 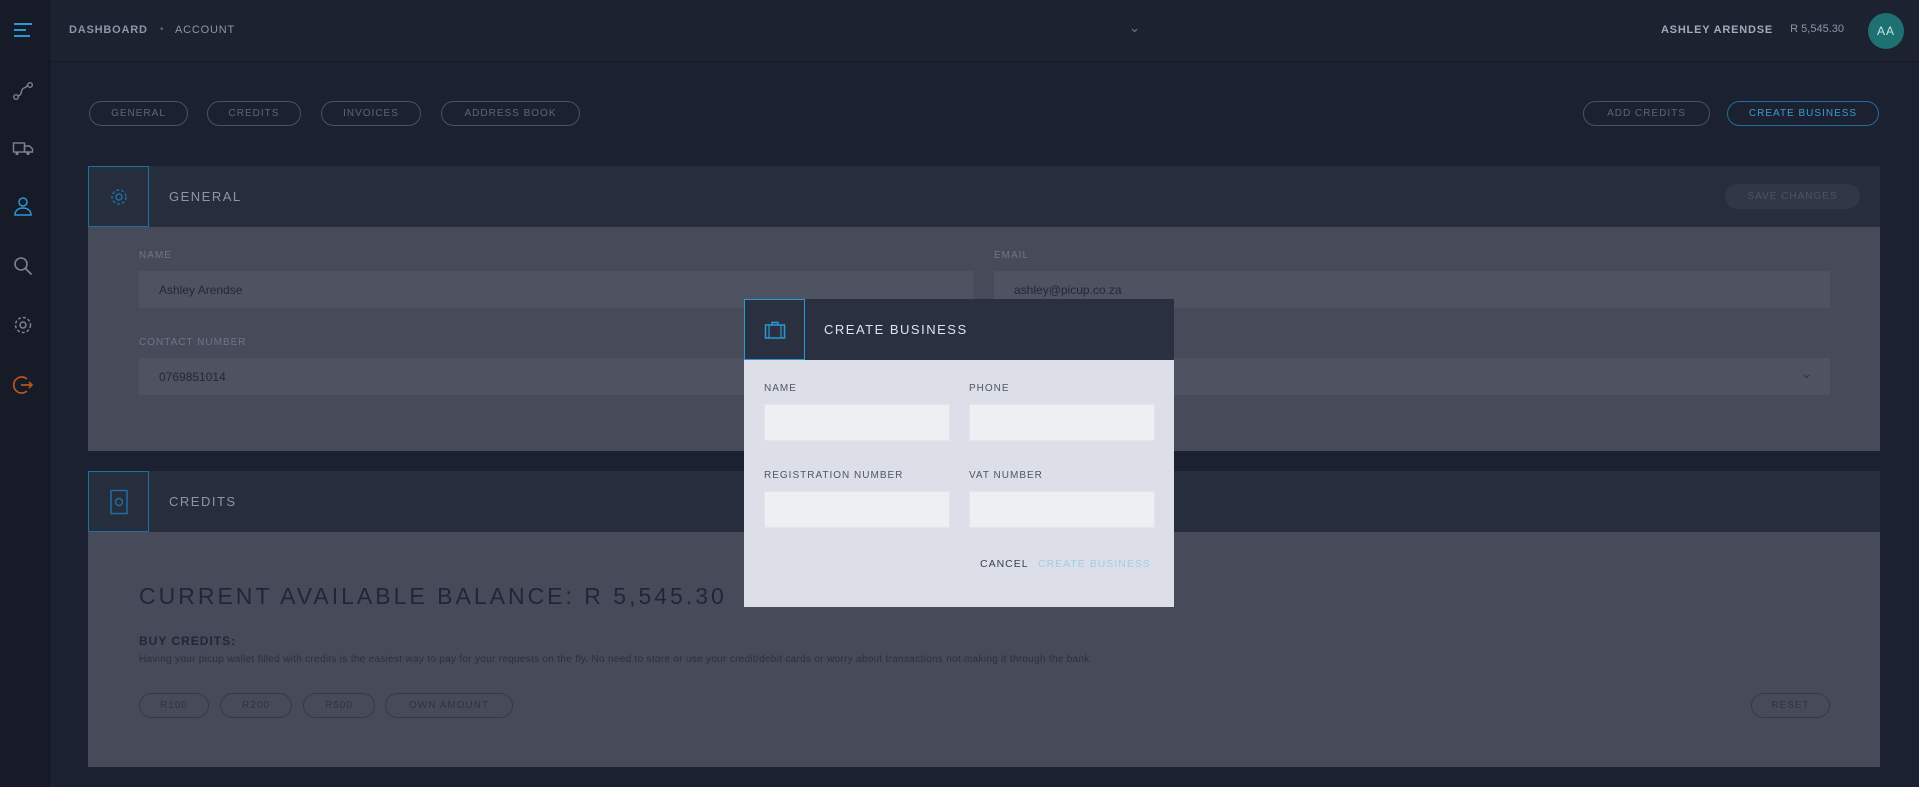 I want to click on credits-title: CREDITS, so click(x=203, y=501).